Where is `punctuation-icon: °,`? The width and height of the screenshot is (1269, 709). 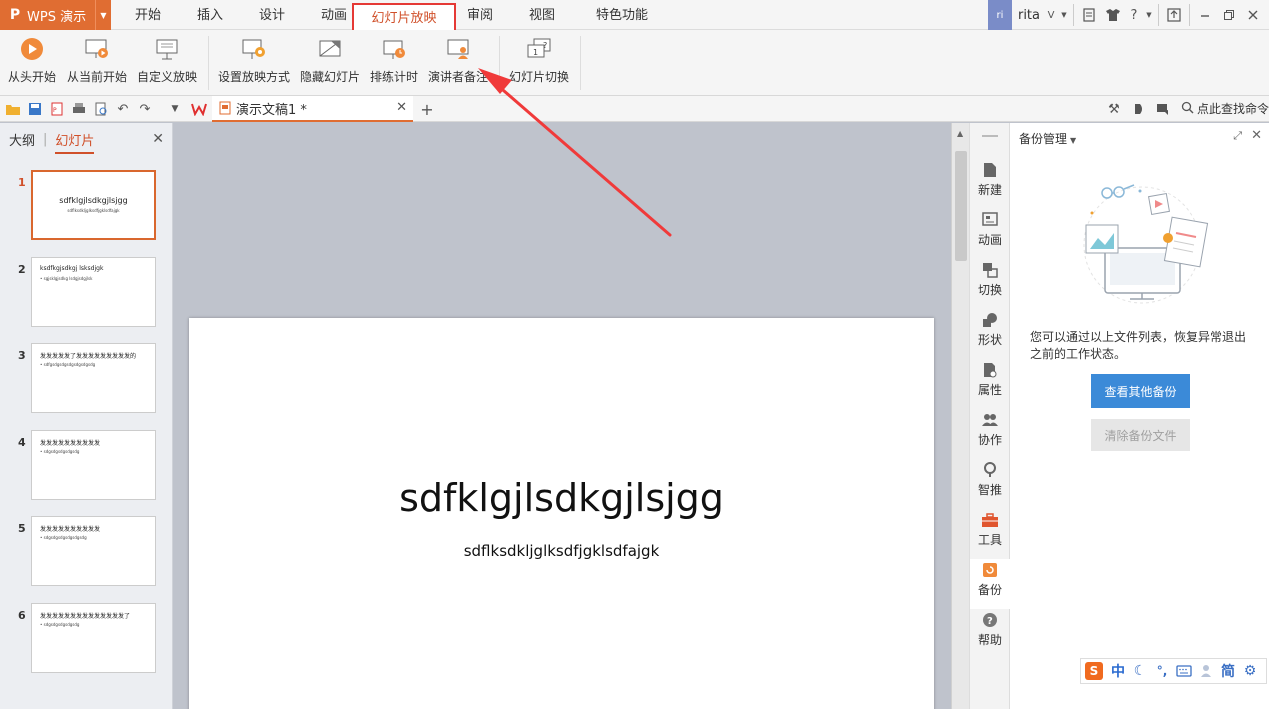
punctuation-icon: °, is located at coordinates (1162, 671).